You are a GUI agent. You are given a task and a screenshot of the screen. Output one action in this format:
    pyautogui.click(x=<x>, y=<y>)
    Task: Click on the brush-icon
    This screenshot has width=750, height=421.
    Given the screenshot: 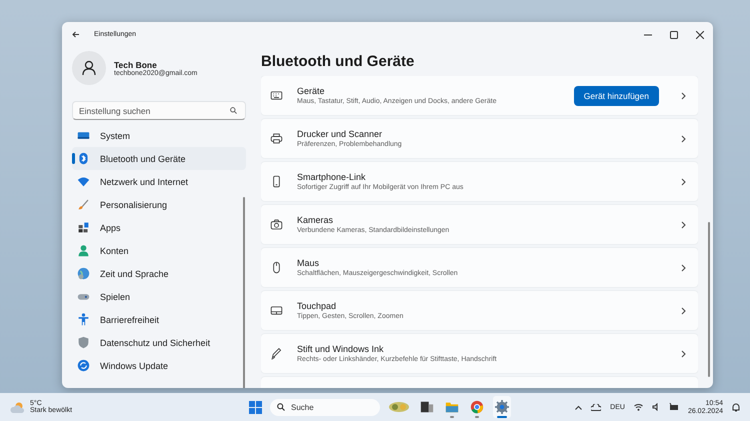 What is the action you would take?
    pyautogui.click(x=83, y=204)
    